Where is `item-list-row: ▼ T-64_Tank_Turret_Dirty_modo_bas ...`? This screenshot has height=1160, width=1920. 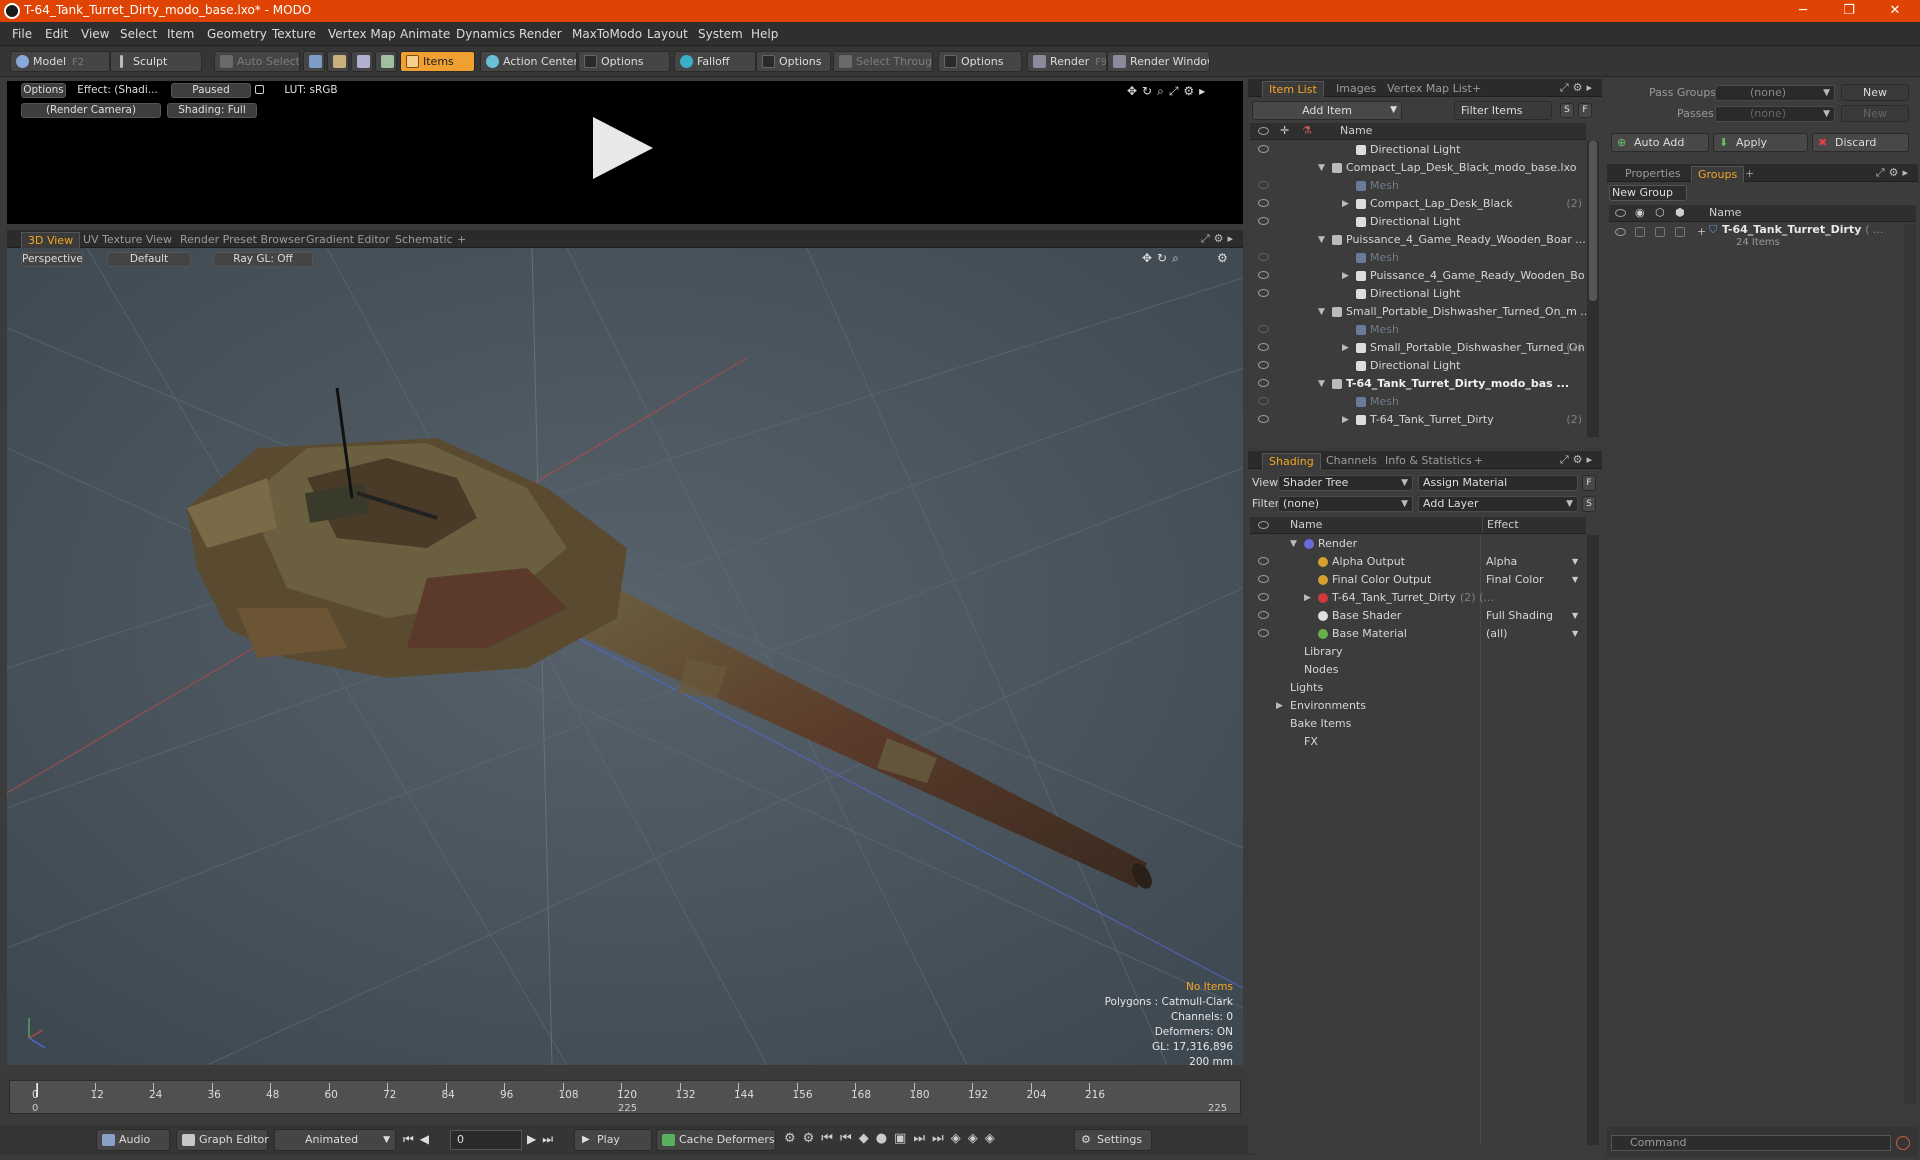 item-list-row: ▼ T-64_Tank_Turret_Dirty_modo_bas ... is located at coordinates (1418, 384).